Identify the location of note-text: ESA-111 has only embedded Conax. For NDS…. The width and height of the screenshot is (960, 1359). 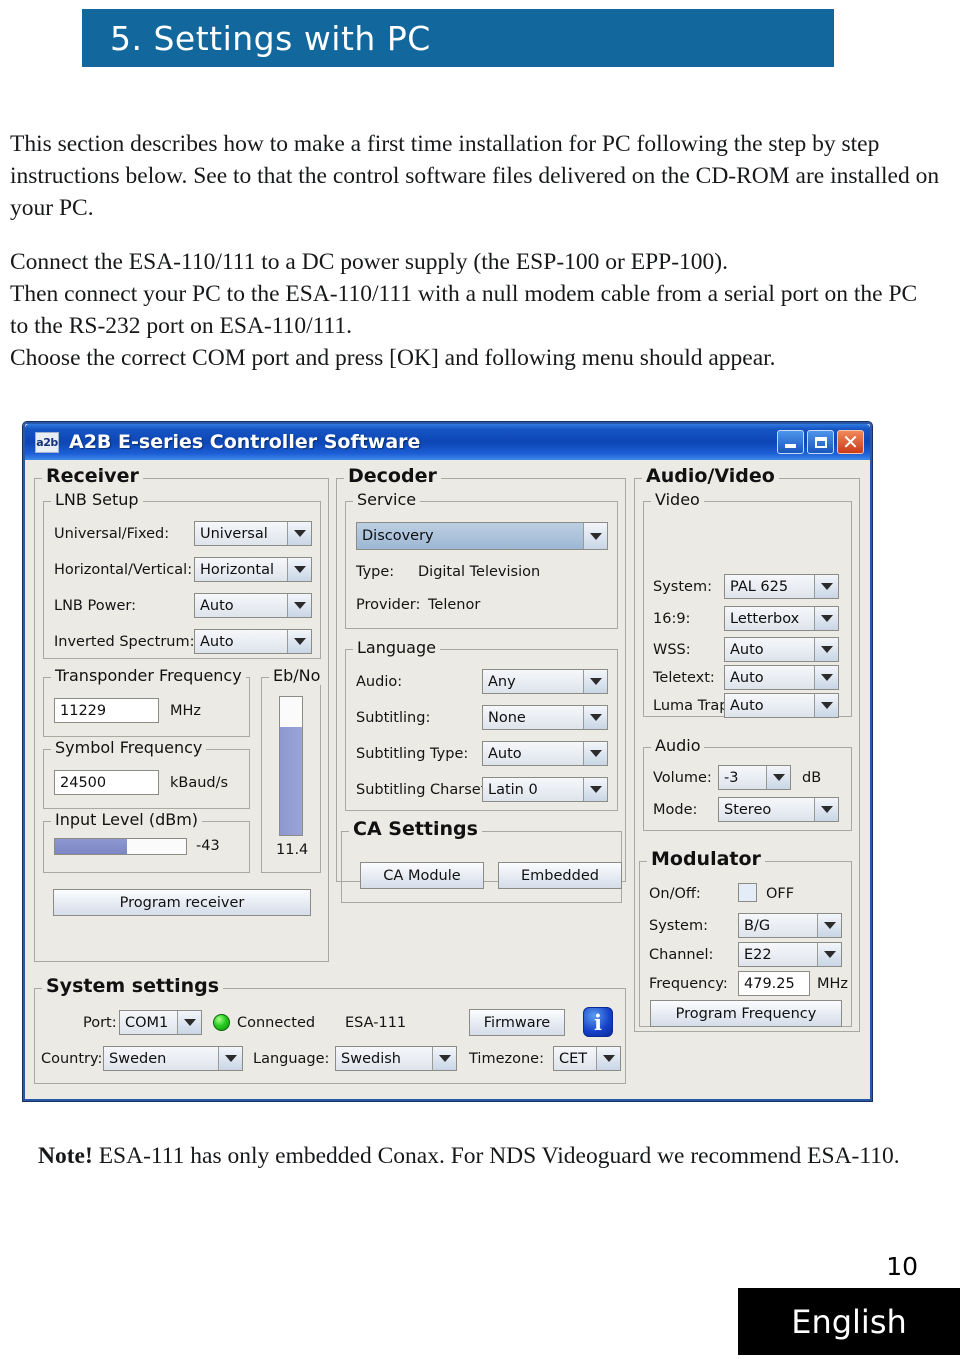
(496, 1156).